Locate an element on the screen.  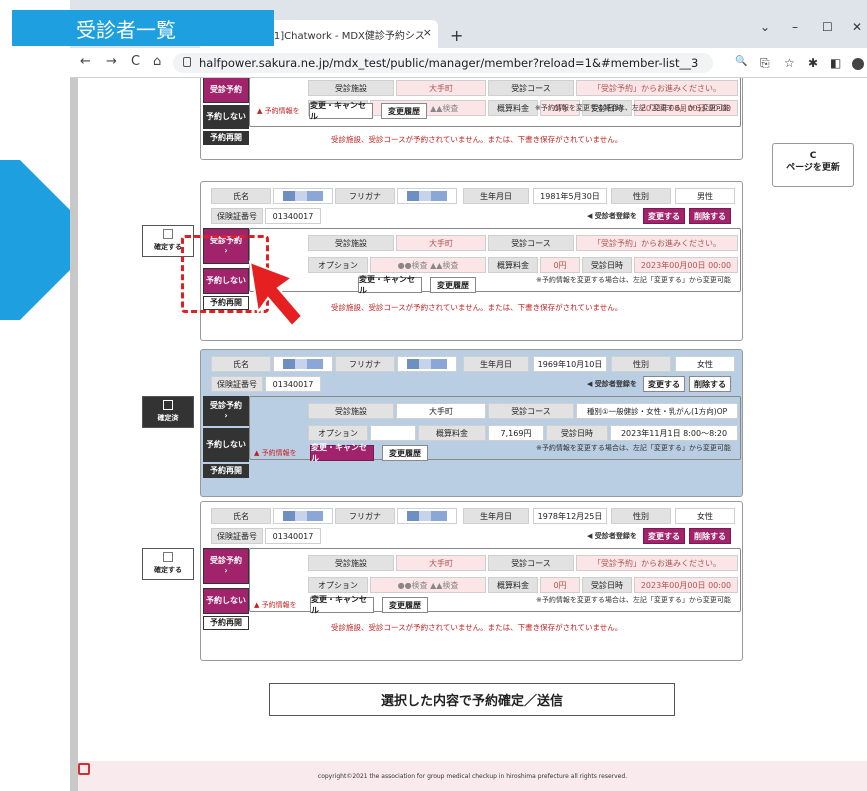
reserve-label: 受診予約 is located at coordinates (226, 89).